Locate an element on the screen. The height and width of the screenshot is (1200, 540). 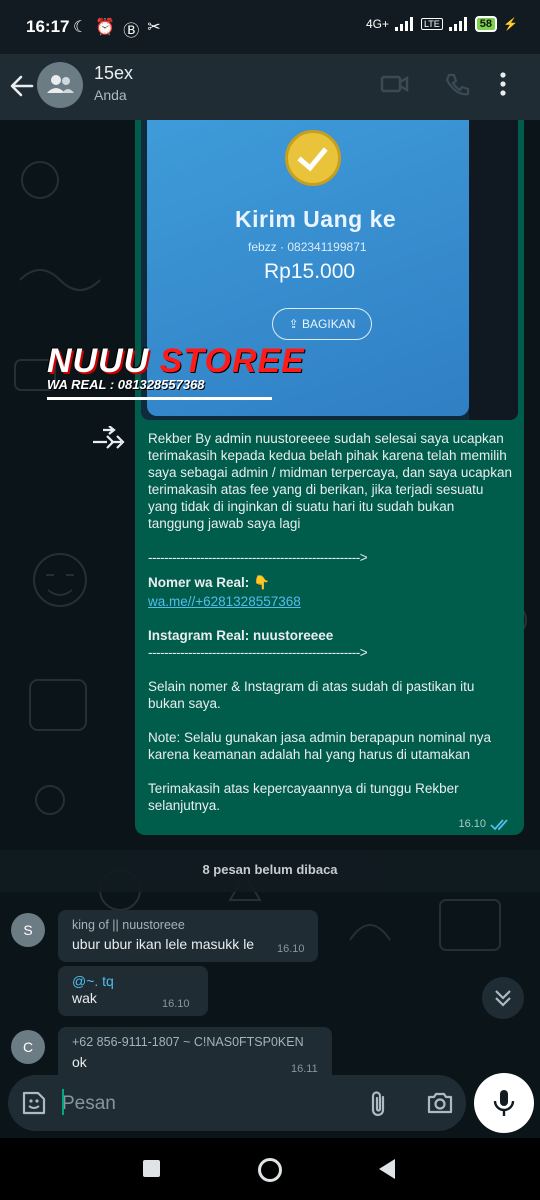
volte-icon: LTE is located at coordinates (431, 24).